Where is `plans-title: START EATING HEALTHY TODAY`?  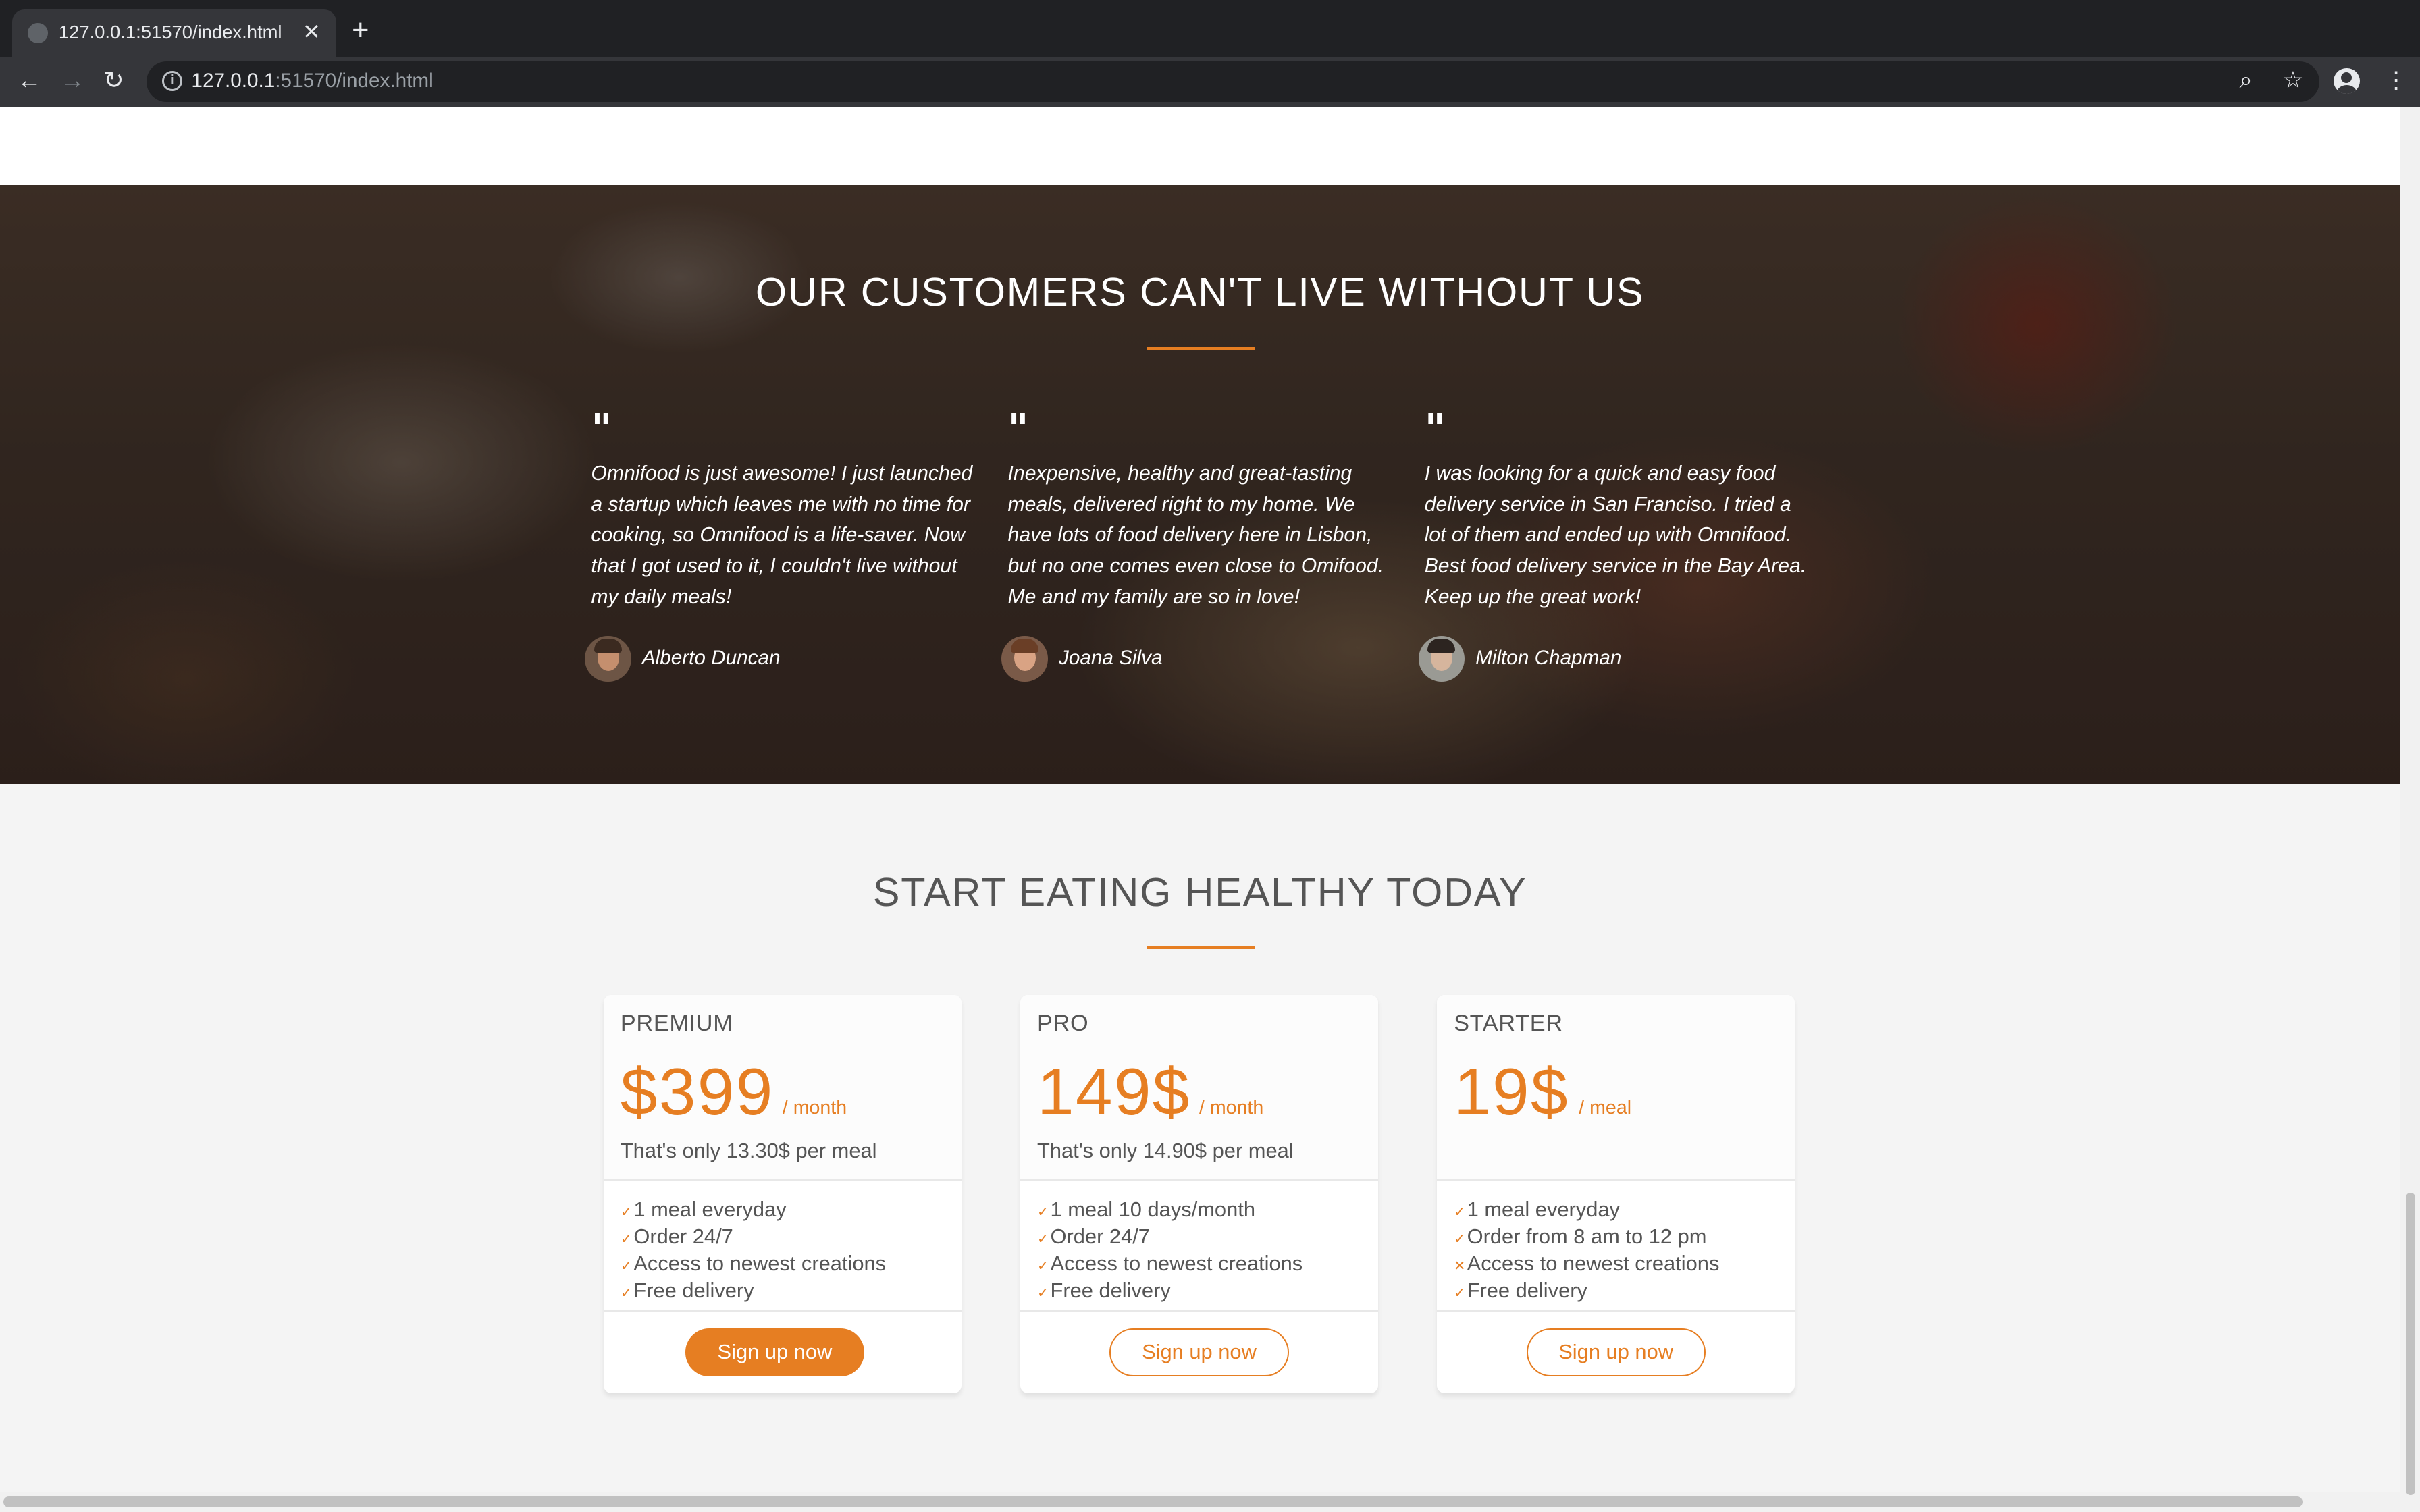
plans-title: START EATING HEALTHY TODAY is located at coordinates (1199, 892).